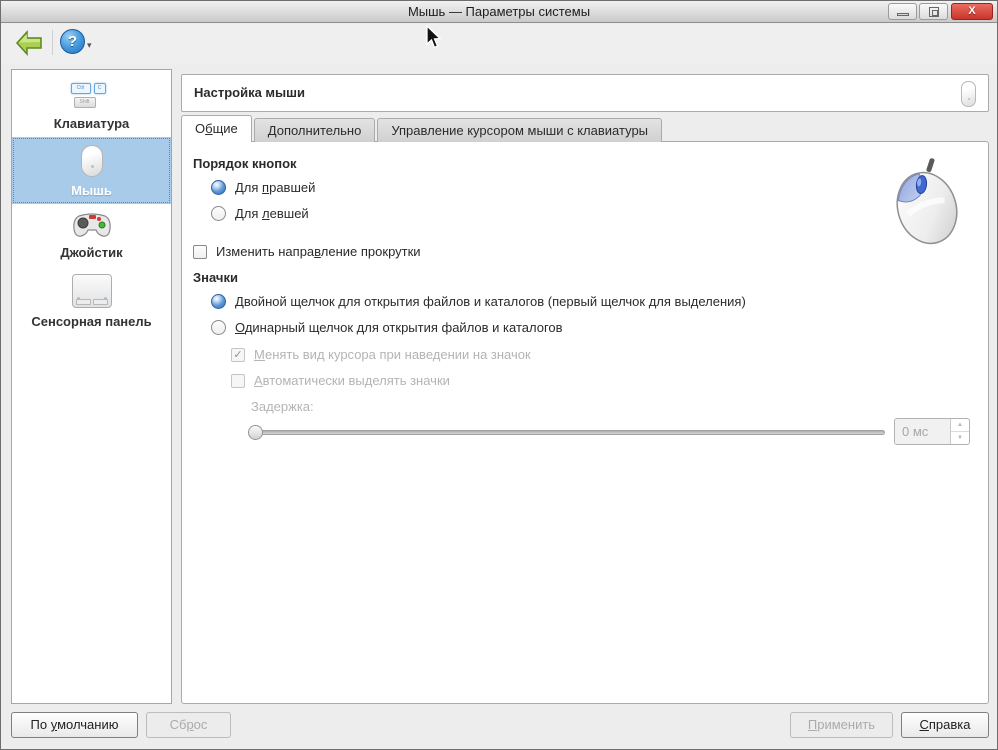 This screenshot has width=998, height=750. Describe the element at coordinates (927, 201) in the screenshot. I see `mouse-illustration` at that location.